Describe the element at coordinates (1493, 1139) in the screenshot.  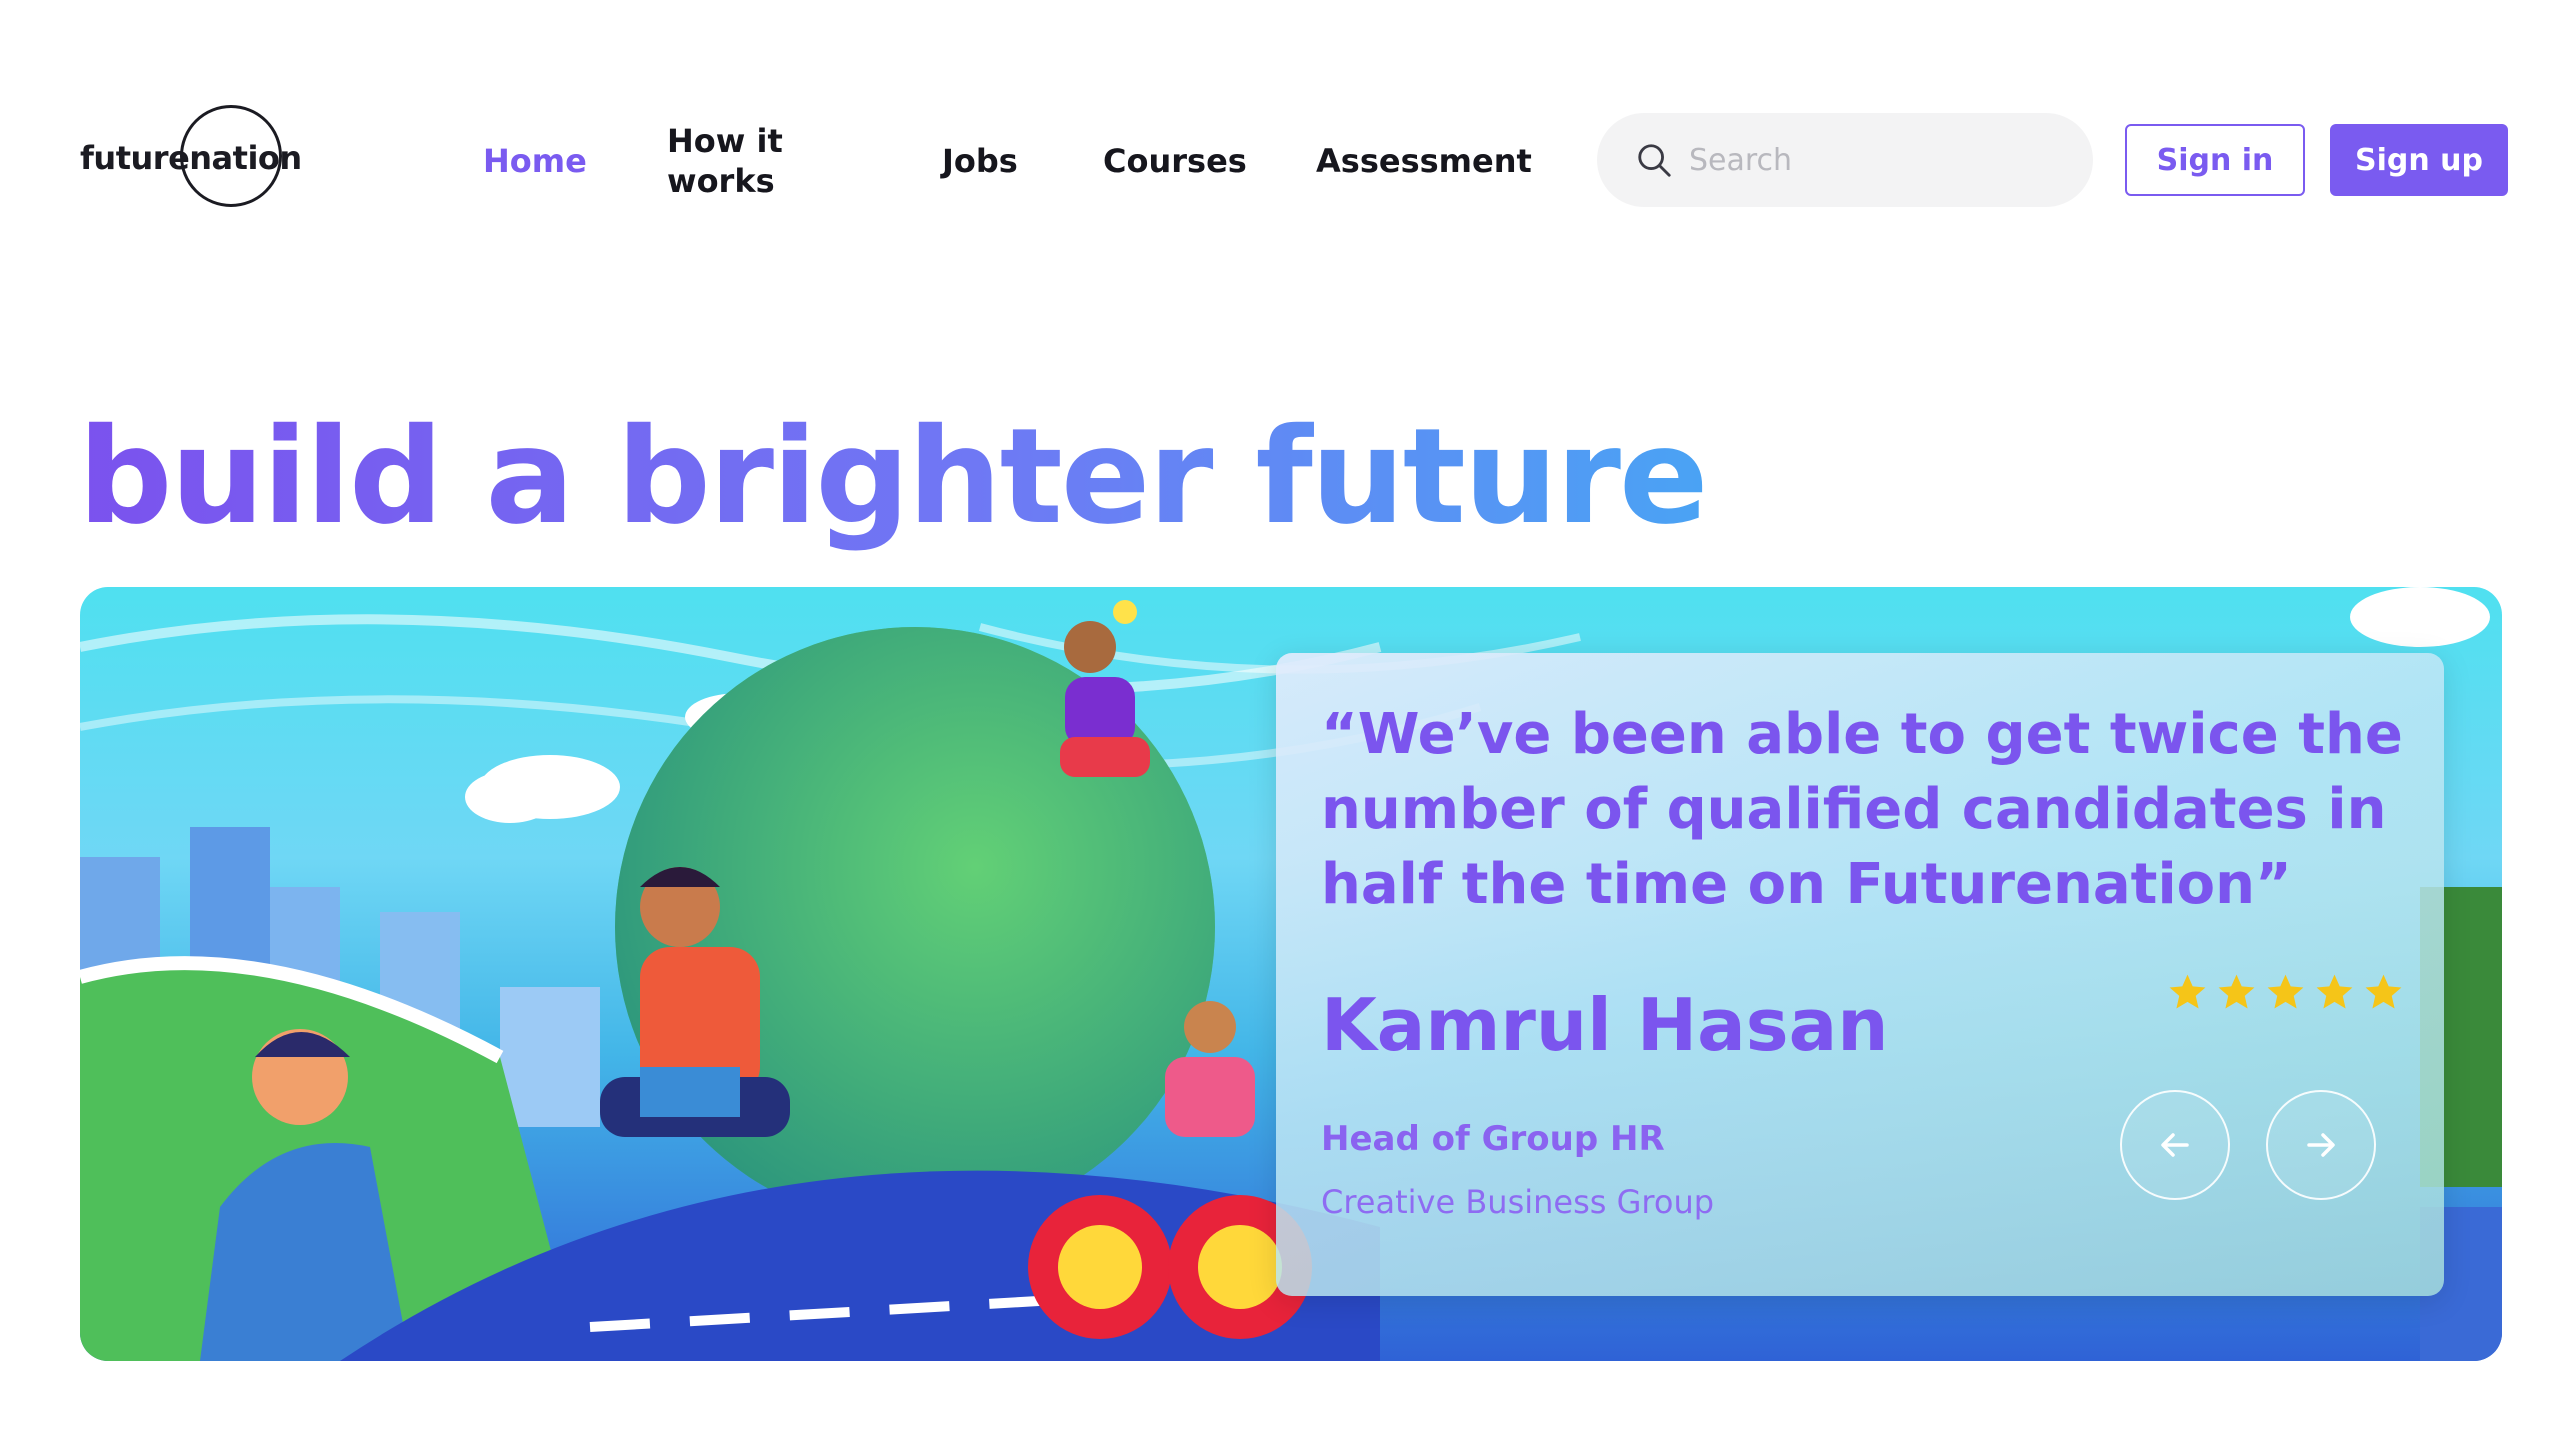
I see `testimonial-role: Head of Group HR` at that location.